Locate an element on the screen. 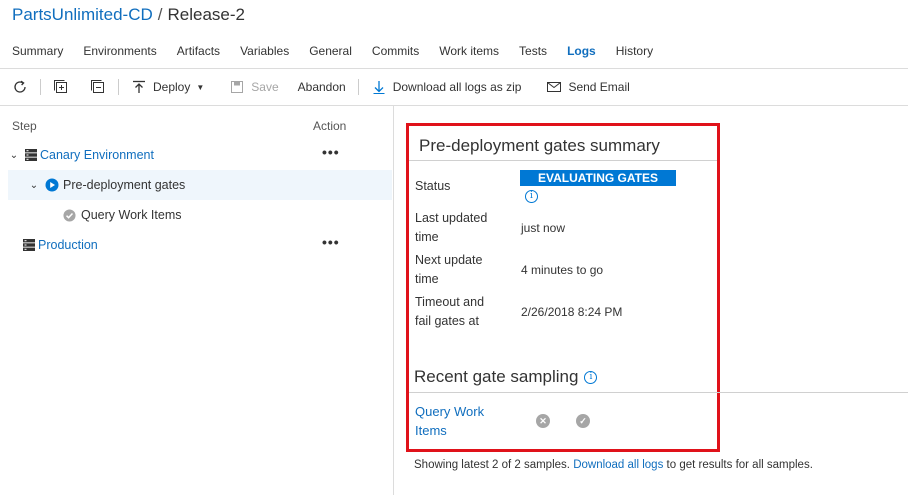 This screenshot has height=495, width=908. tab-history: History is located at coordinates (634, 51).